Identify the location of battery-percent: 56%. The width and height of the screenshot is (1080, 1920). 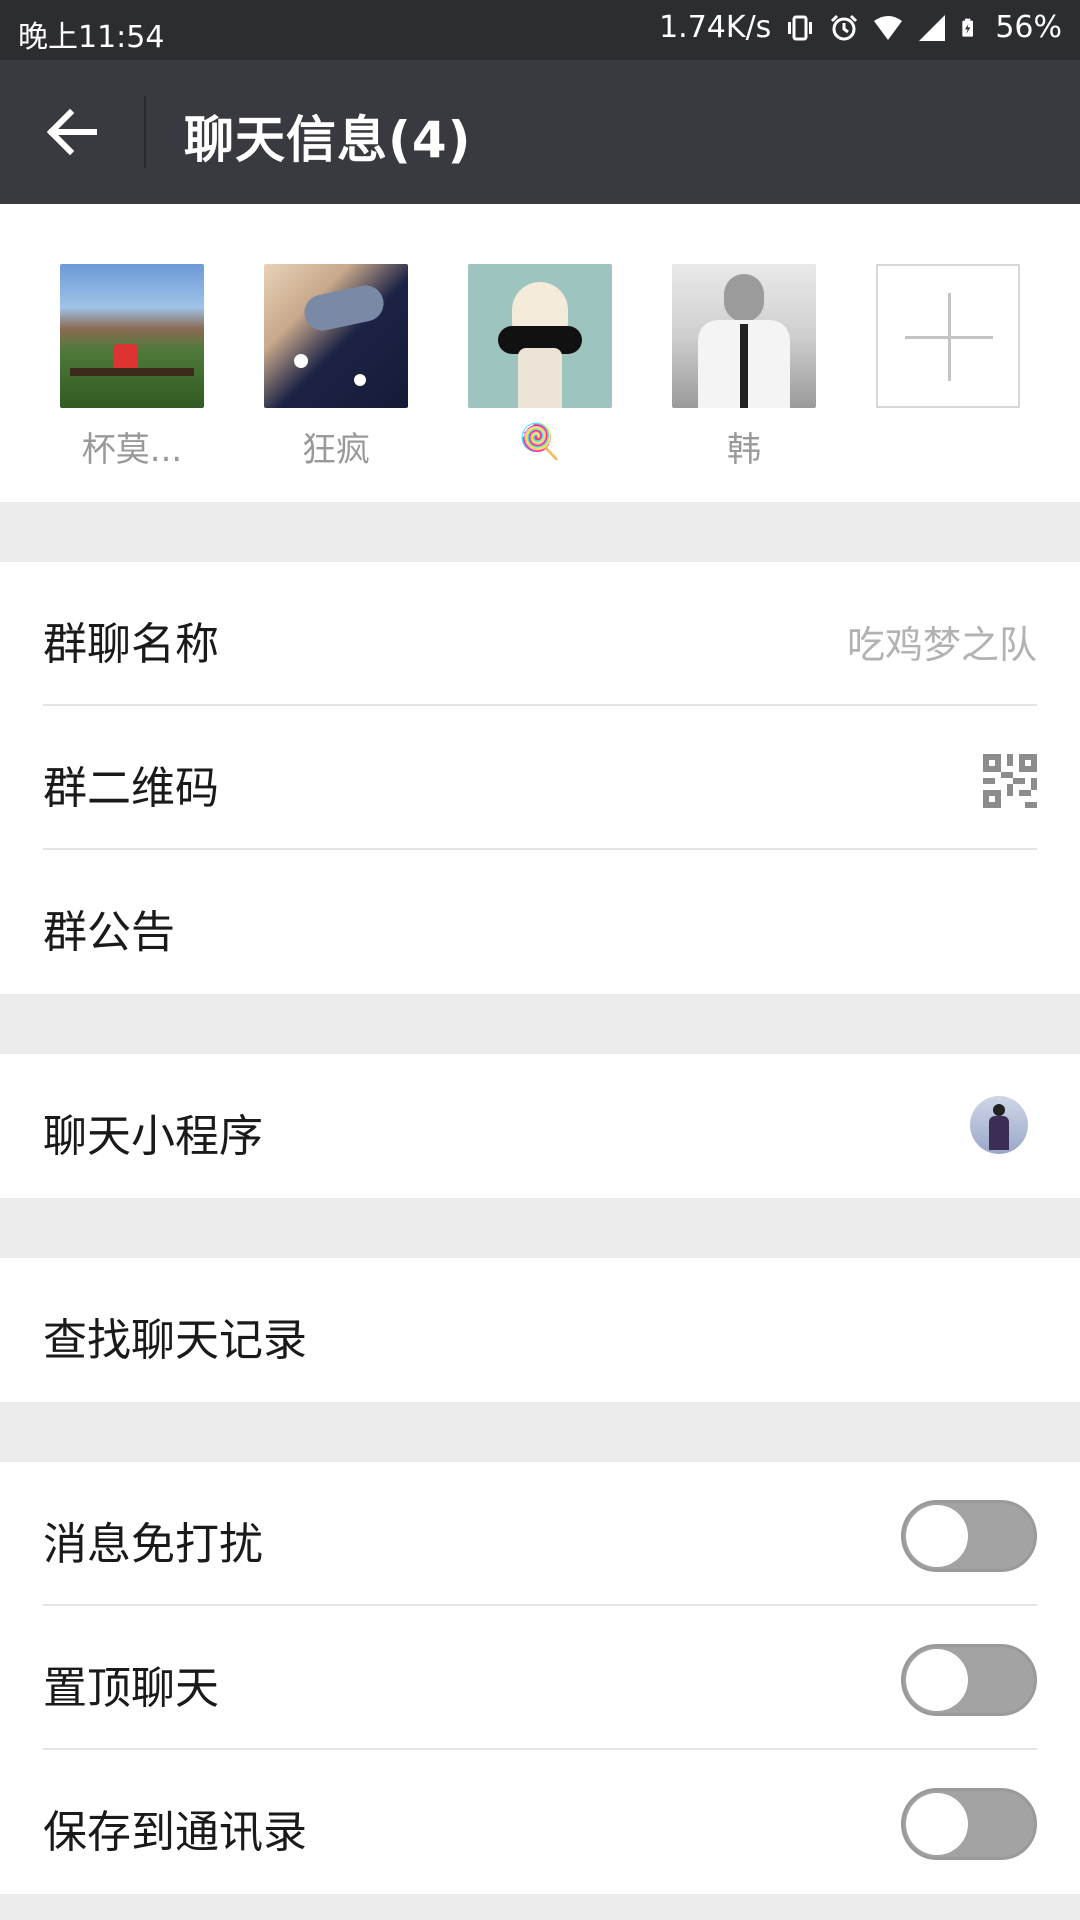
(1028, 27).